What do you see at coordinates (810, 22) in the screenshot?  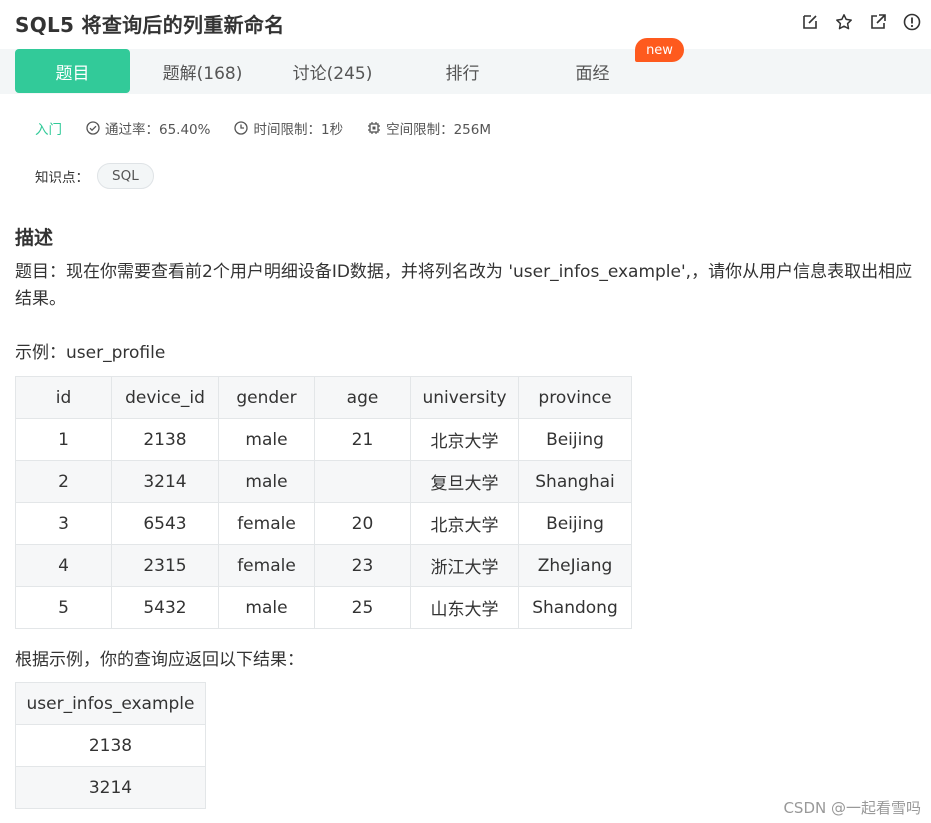 I see `edit-icon` at bounding box center [810, 22].